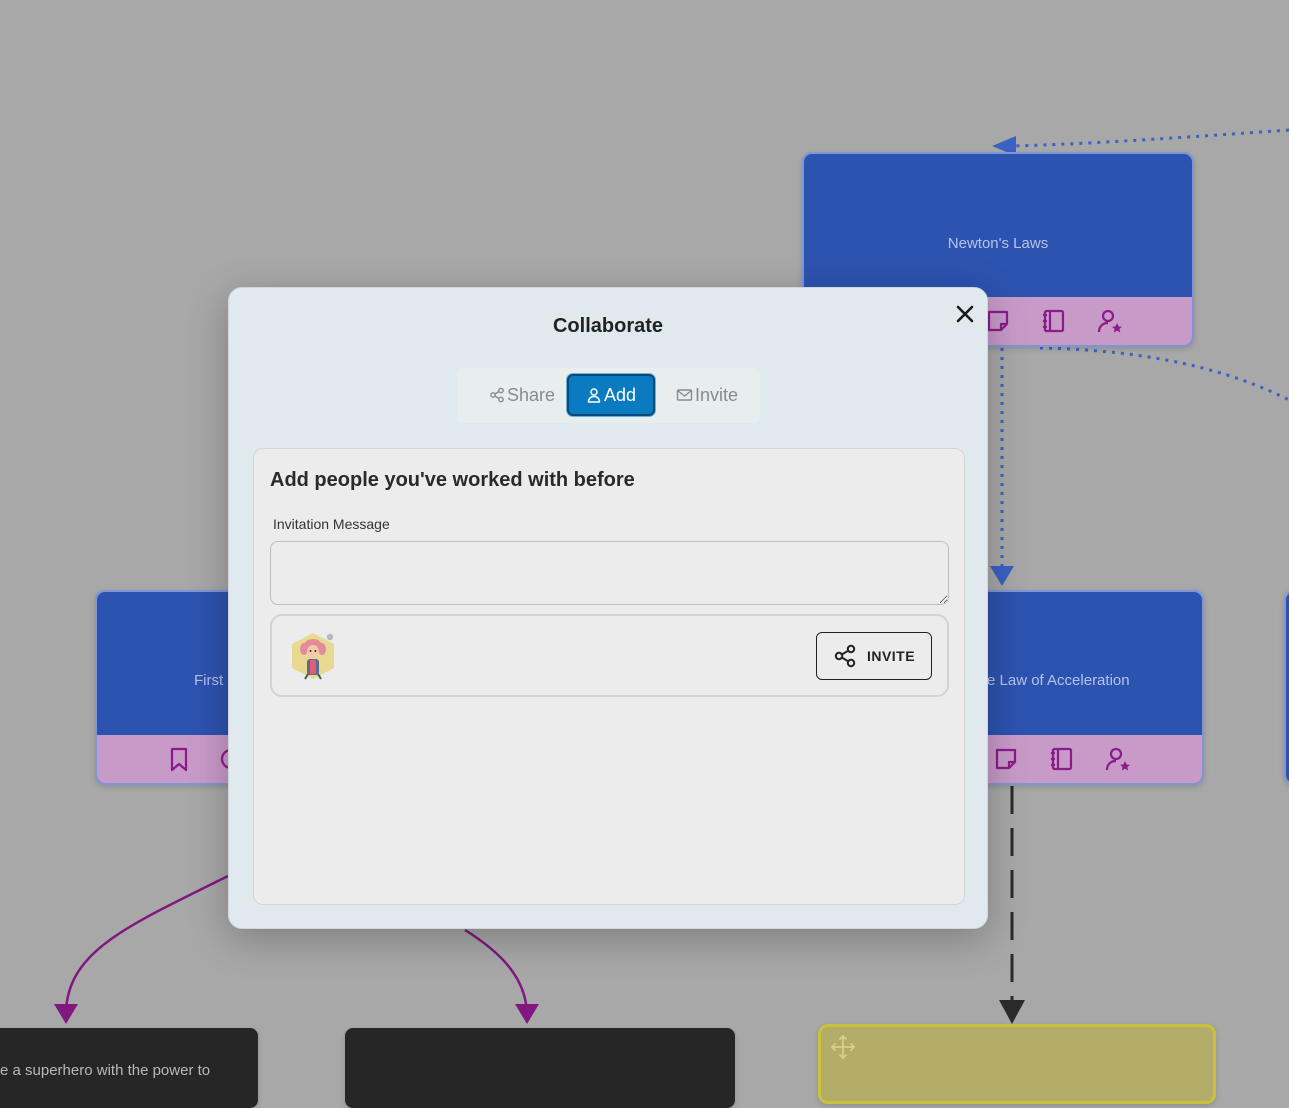  Describe the element at coordinates (609, 655) in the screenshot. I see `user-row: INVITE` at that location.